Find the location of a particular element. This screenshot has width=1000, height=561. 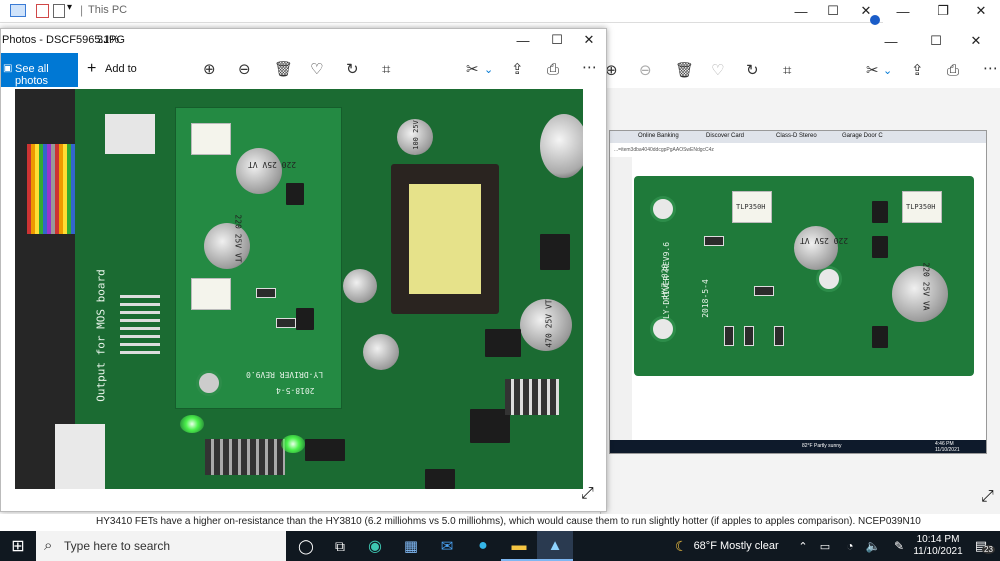

photos-icon: ▣ is located at coordinates (8, 68).